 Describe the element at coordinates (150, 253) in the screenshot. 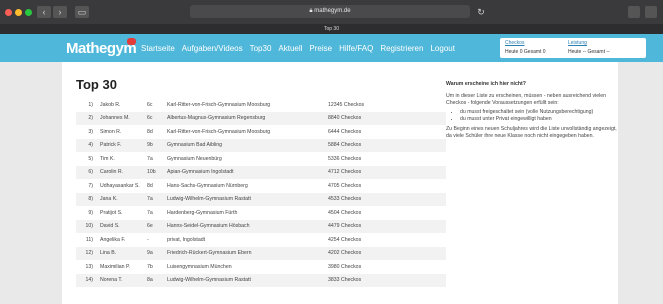

I see `class-cell: 9a` at that location.